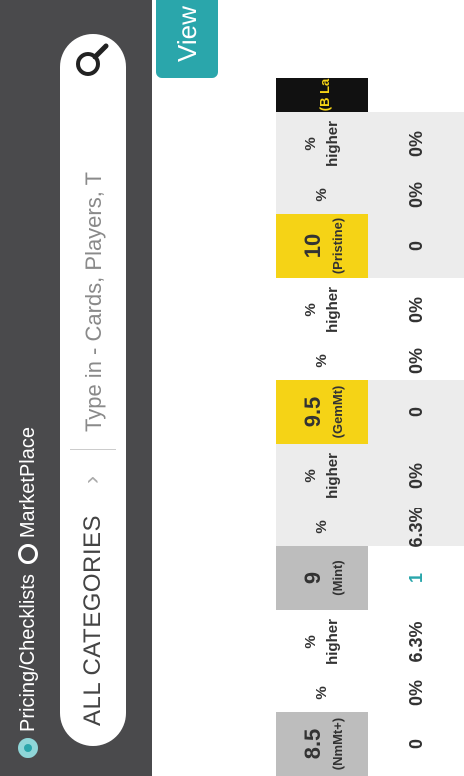 The width and height of the screenshot is (464, 776). What do you see at coordinates (312, 412) in the screenshot?
I see `grade-number: 9.5` at bounding box center [312, 412].